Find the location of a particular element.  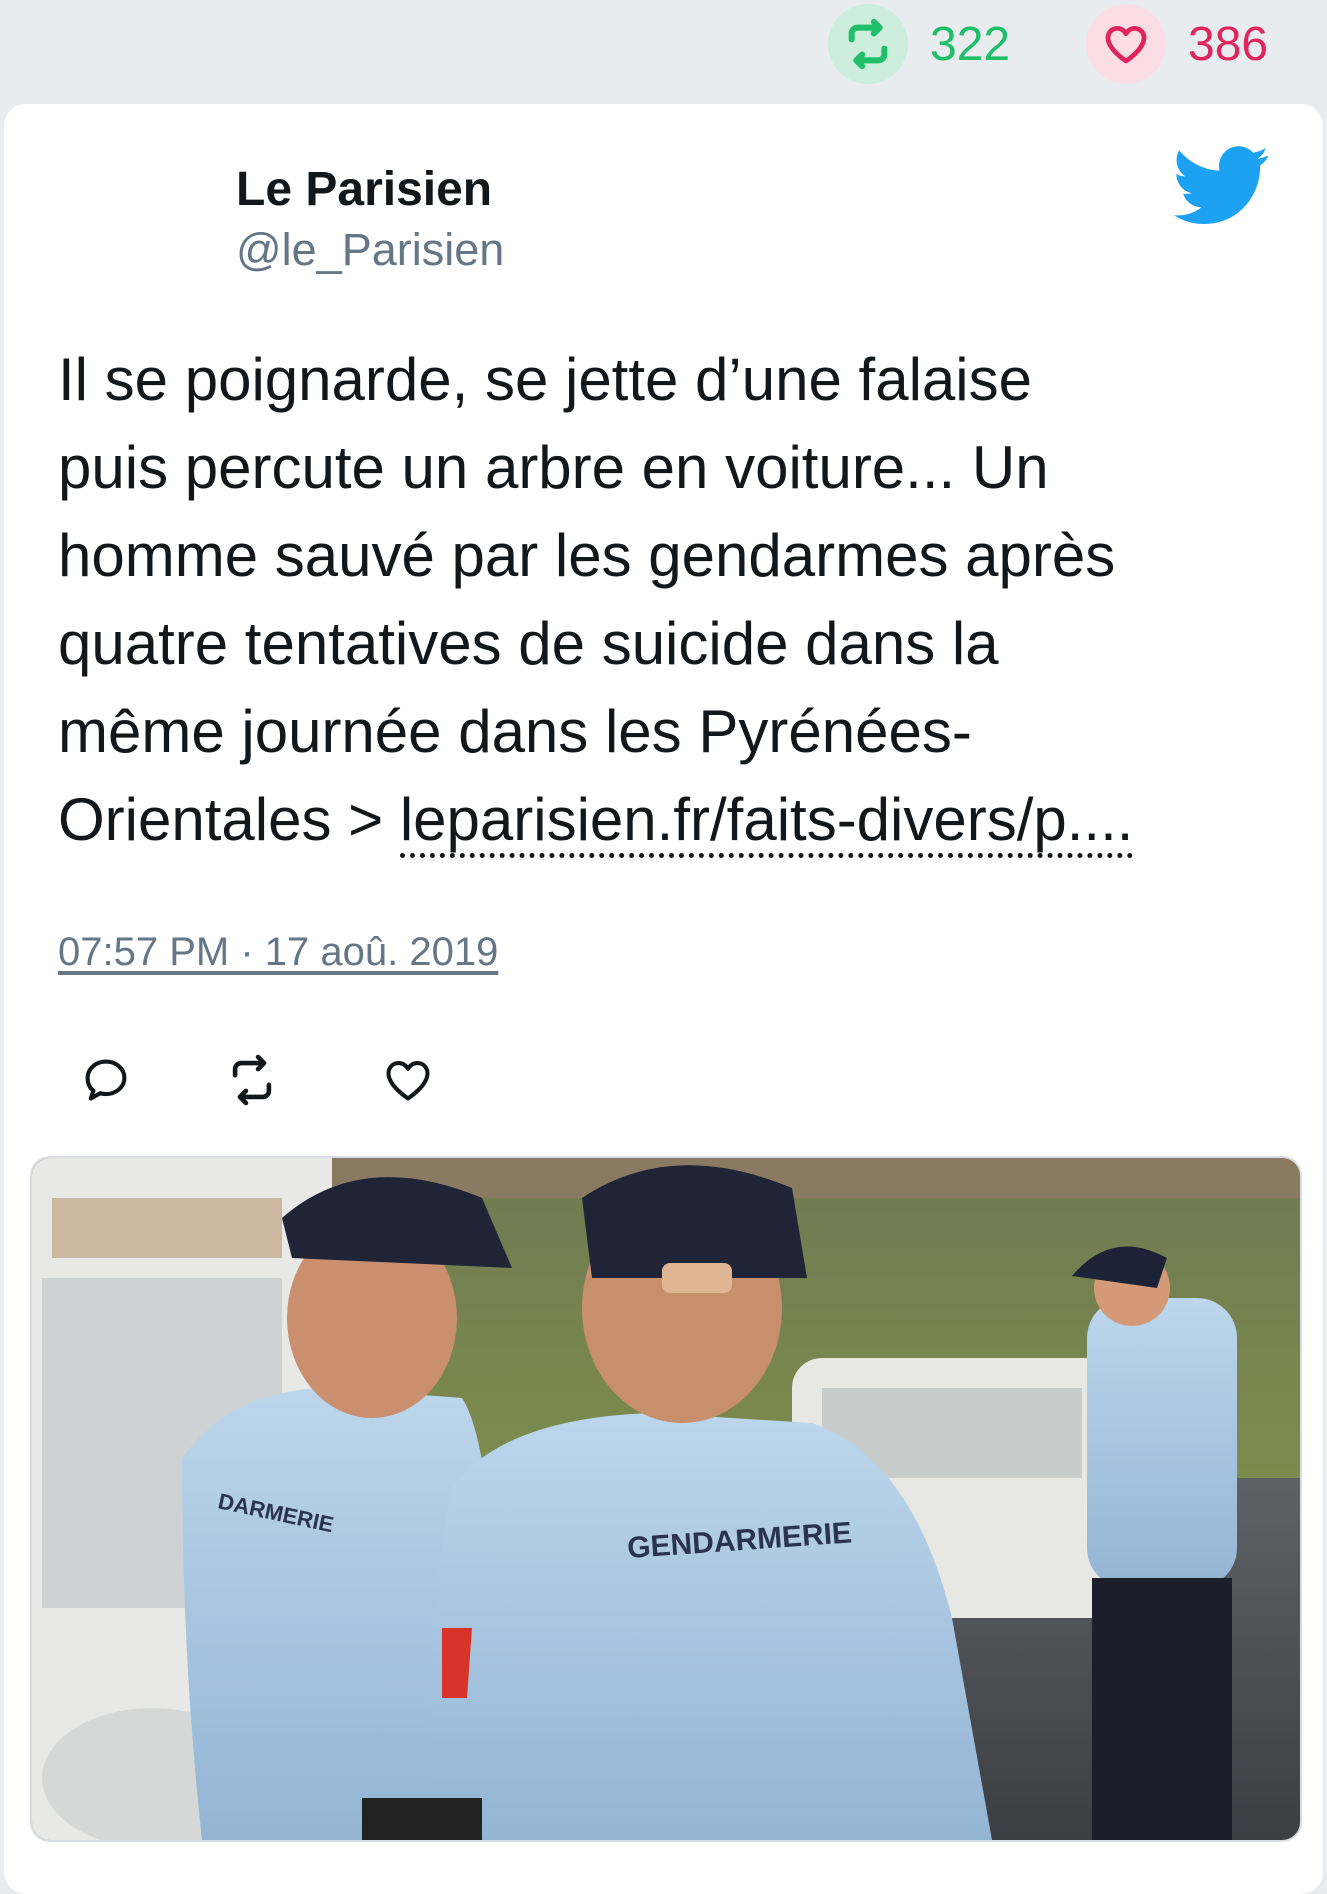

like-count: 386 is located at coordinates (1228, 44).